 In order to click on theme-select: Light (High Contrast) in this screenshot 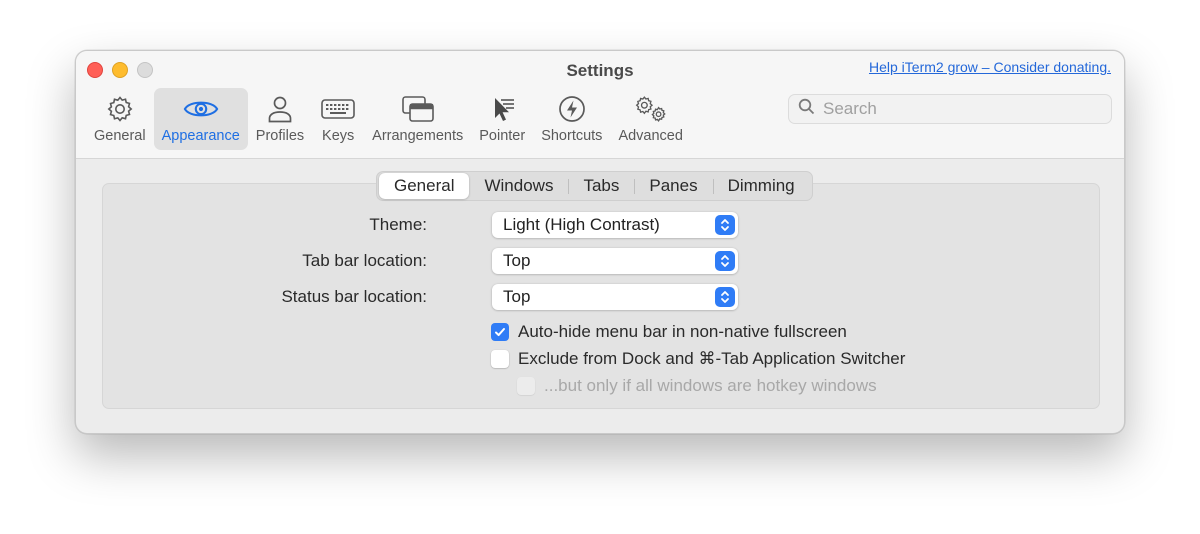, I will do `click(615, 225)`.